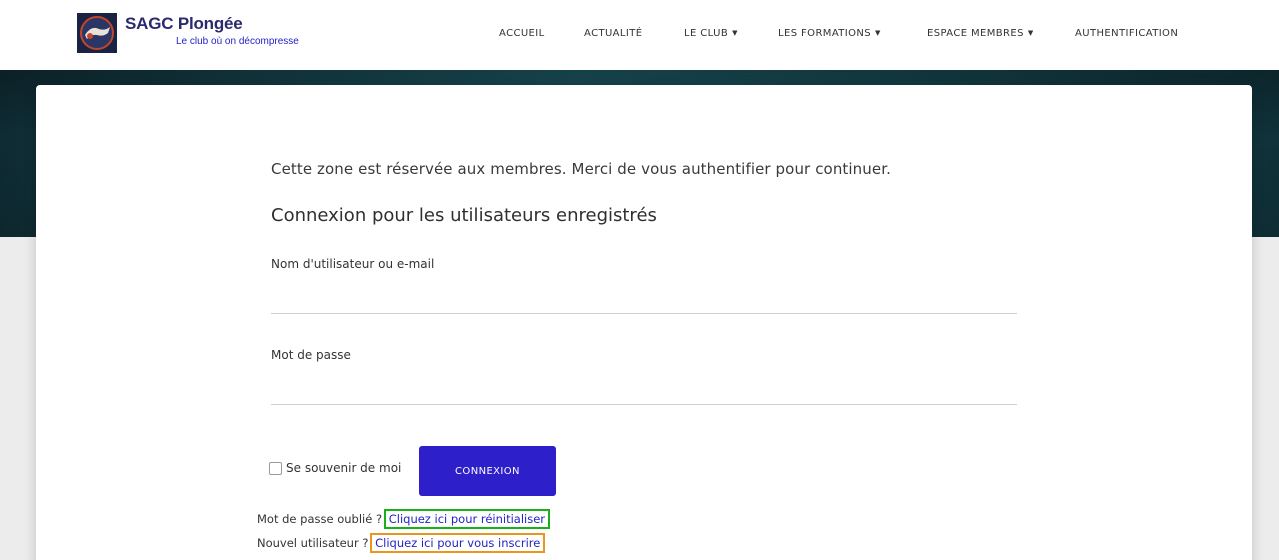 The width and height of the screenshot is (1279, 560). I want to click on new-user-prefix: Nouvel utilisateur ?, so click(313, 543).